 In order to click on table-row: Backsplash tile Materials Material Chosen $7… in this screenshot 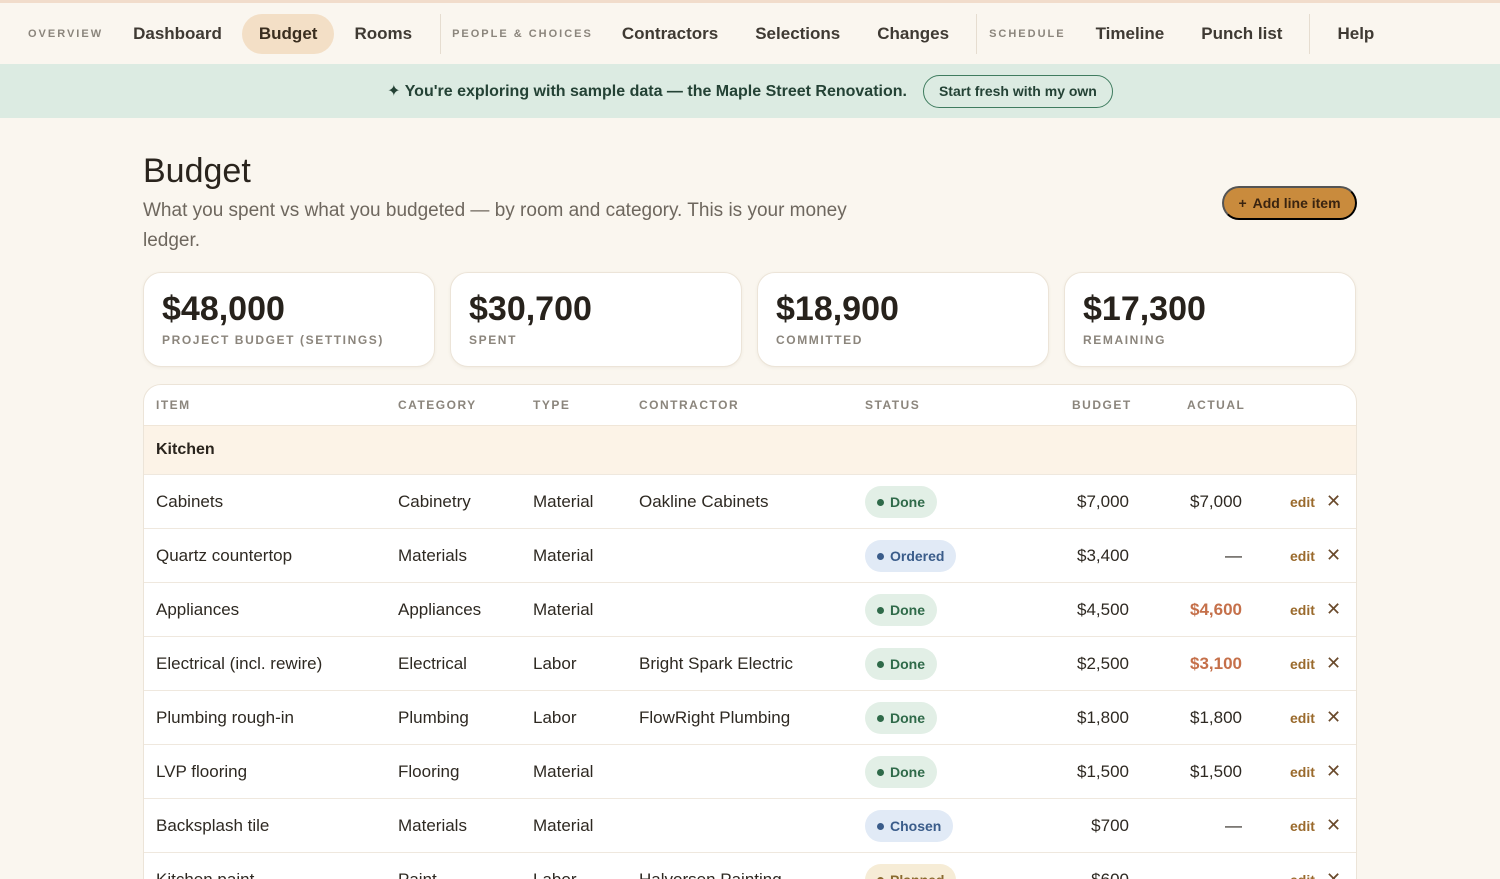, I will do `click(750, 825)`.